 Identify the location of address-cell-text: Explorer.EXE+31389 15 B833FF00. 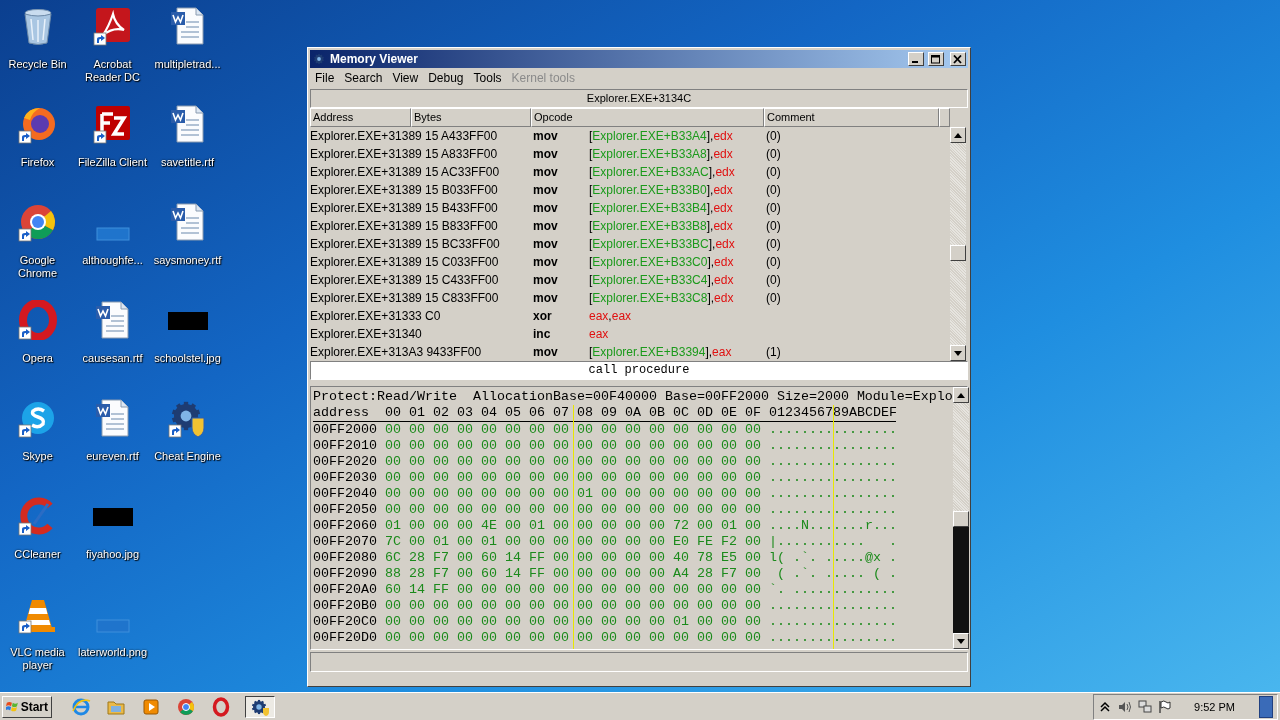
(404, 226).